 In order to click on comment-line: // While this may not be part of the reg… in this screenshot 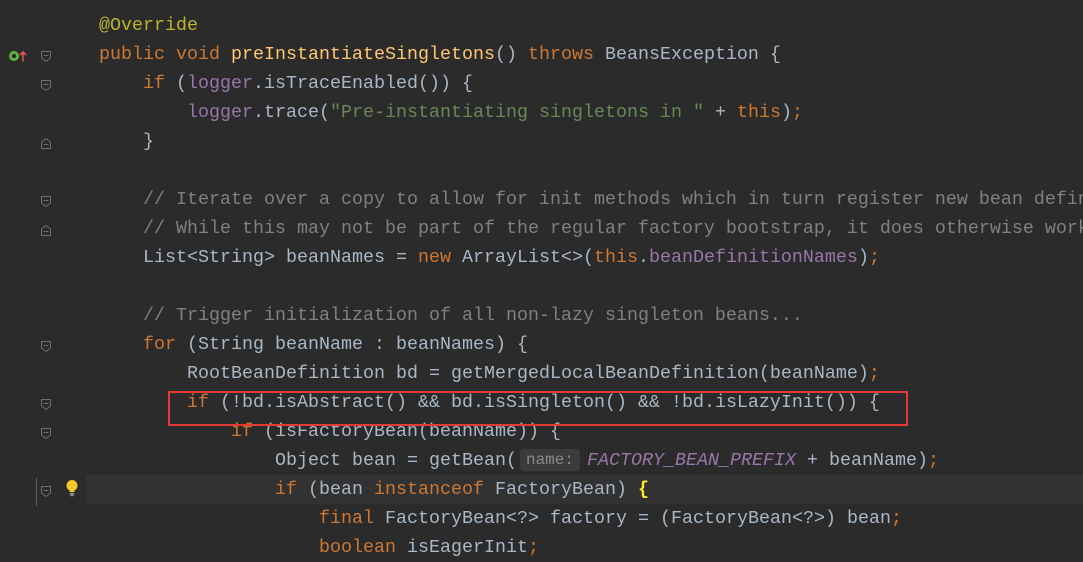, I will do `click(591, 228)`.